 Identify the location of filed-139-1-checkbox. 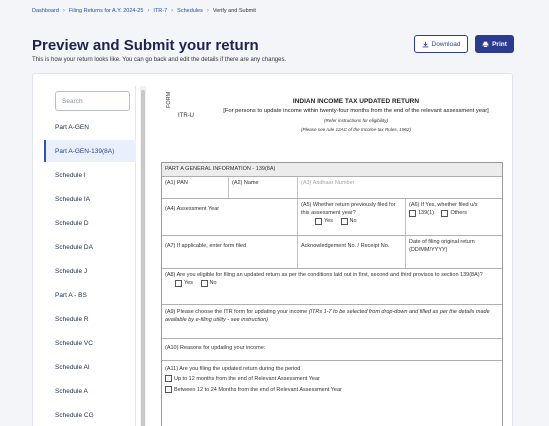
(412, 214).